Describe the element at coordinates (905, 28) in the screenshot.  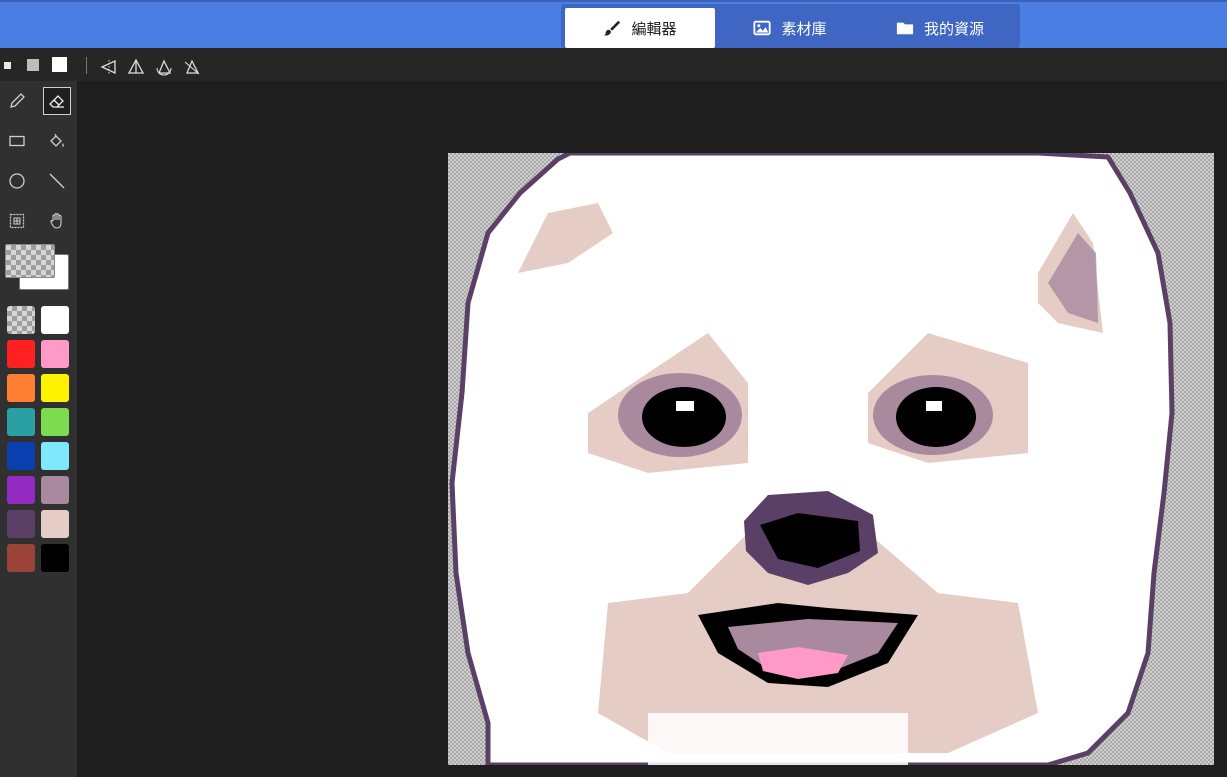
I see `folder-icon` at that location.